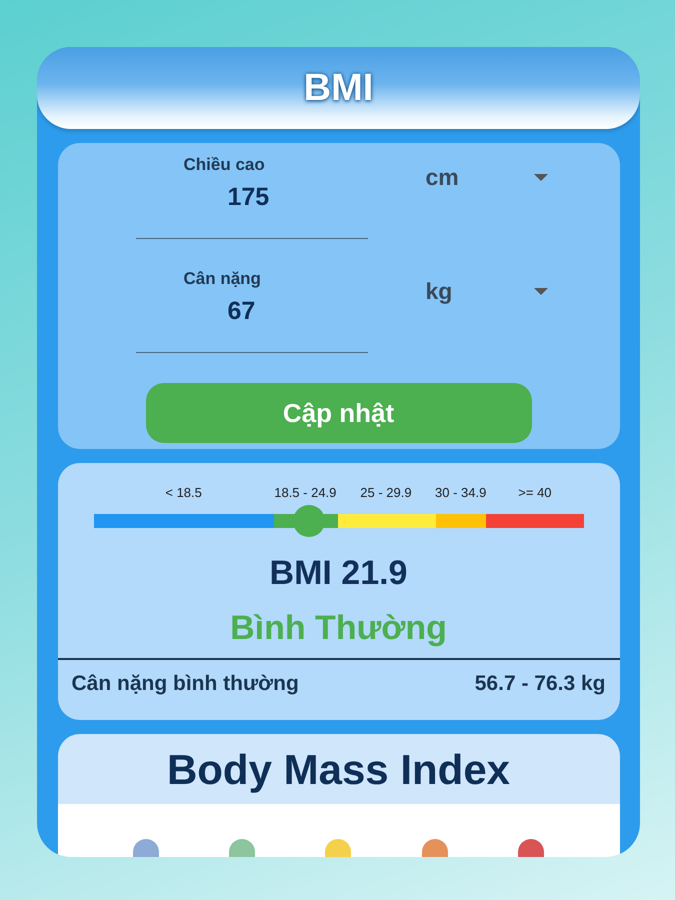  What do you see at coordinates (338, 628) in the screenshot?
I see `bmi-category: Bình Thường` at bounding box center [338, 628].